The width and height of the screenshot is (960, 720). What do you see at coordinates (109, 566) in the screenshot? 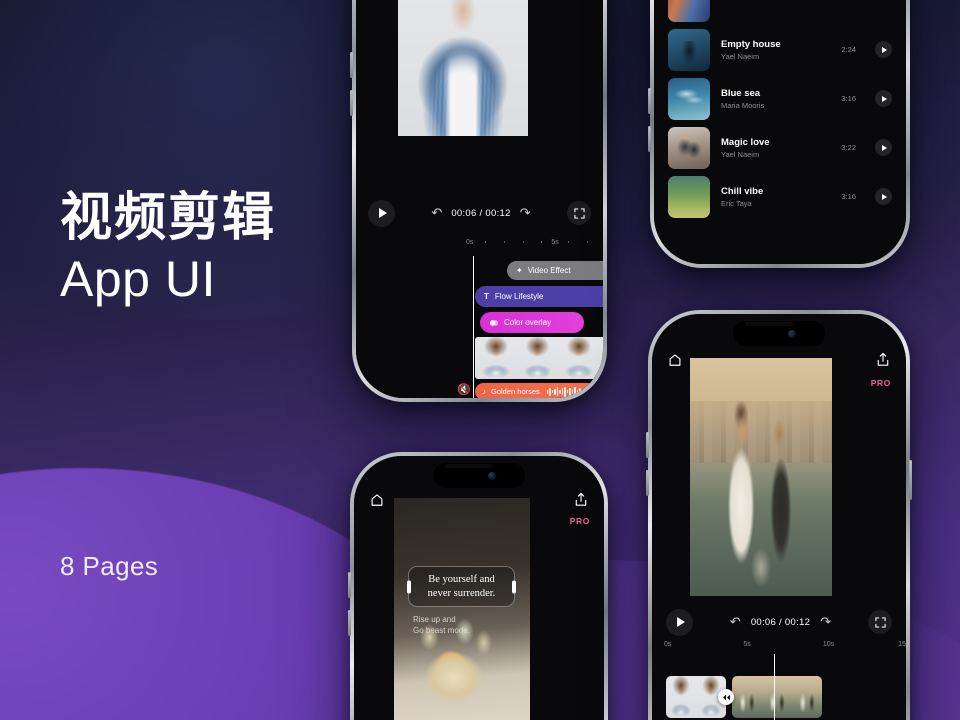
I see `pages-count-label: 8 Pages` at bounding box center [109, 566].